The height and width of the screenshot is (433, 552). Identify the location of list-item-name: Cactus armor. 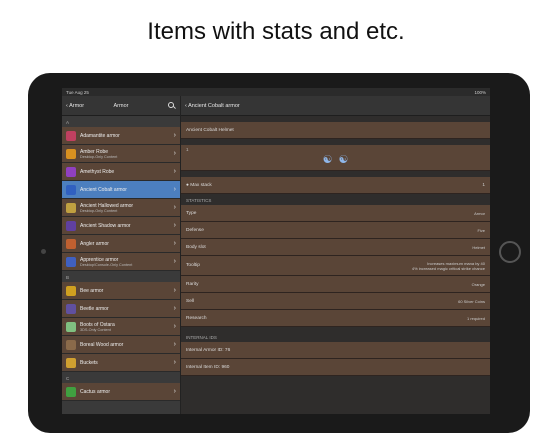
(95, 391).